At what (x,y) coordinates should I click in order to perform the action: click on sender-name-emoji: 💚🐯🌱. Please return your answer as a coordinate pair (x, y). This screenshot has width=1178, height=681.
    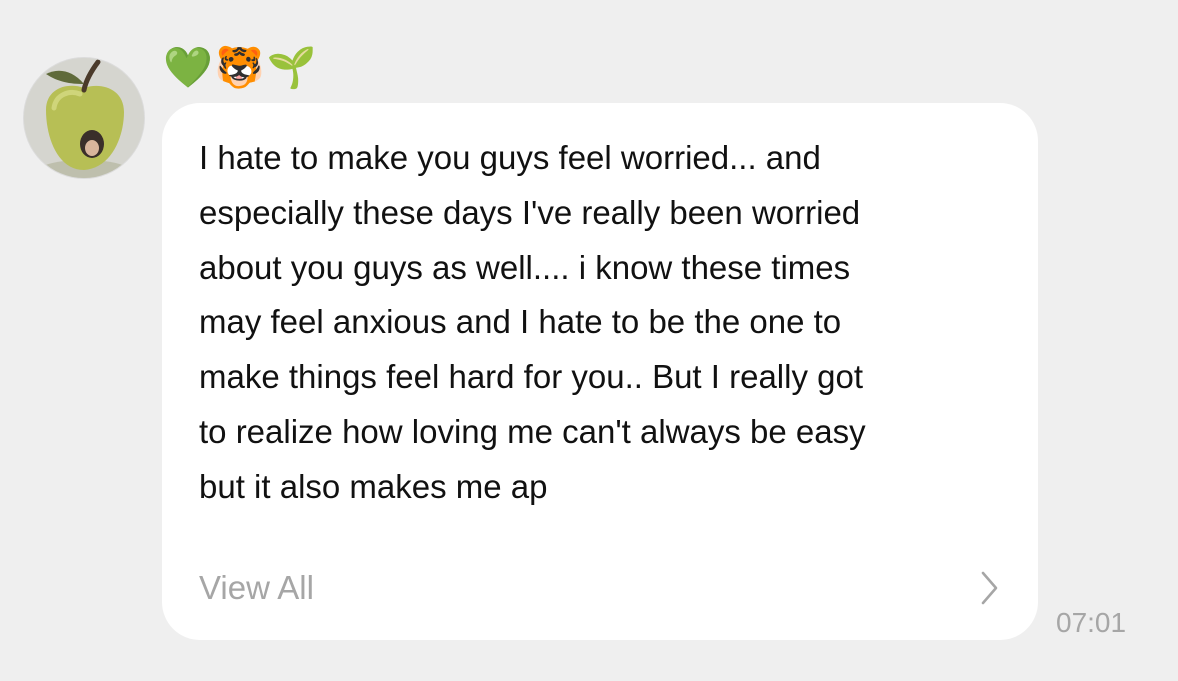
    Looking at the image, I should click on (241, 68).